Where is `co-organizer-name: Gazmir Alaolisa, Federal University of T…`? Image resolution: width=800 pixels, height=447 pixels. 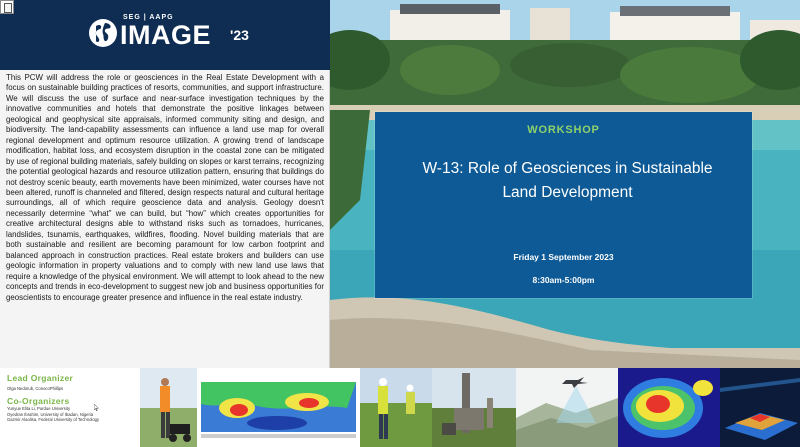 co-organizer-name: Gazmir Alaolisa, Federal University of T… is located at coordinates (53, 420).